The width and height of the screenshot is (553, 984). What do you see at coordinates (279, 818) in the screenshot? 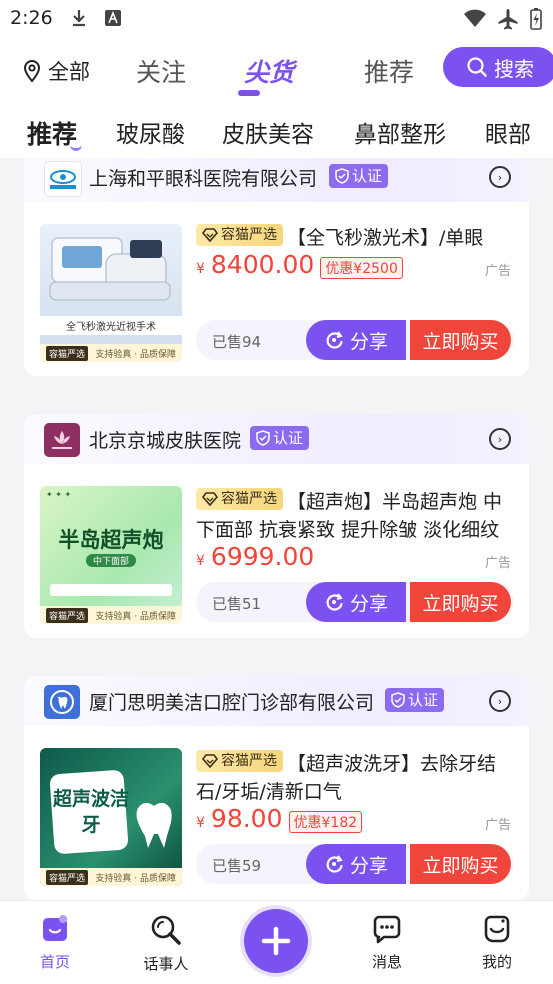
I see `price-row: ¥98.00 优惠¥182` at bounding box center [279, 818].